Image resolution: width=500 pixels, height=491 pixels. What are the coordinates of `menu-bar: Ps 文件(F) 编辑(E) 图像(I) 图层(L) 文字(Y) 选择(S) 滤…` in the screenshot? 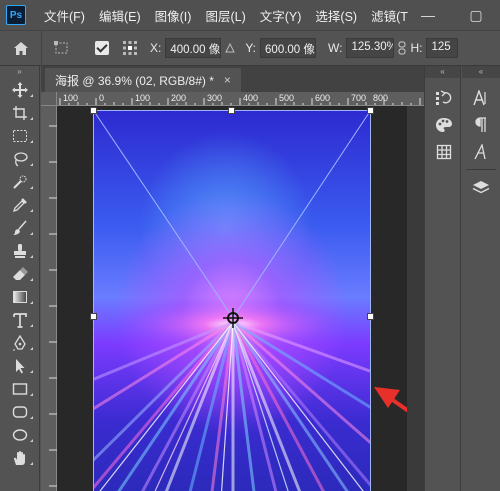 It's located at (250, 15).